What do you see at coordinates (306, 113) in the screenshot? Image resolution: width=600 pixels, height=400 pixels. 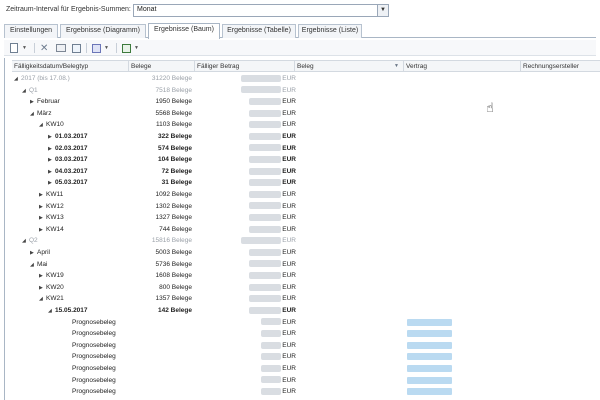 I see `tree-node-row: ◢ März 5568 Belege EUR` at bounding box center [306, 113].